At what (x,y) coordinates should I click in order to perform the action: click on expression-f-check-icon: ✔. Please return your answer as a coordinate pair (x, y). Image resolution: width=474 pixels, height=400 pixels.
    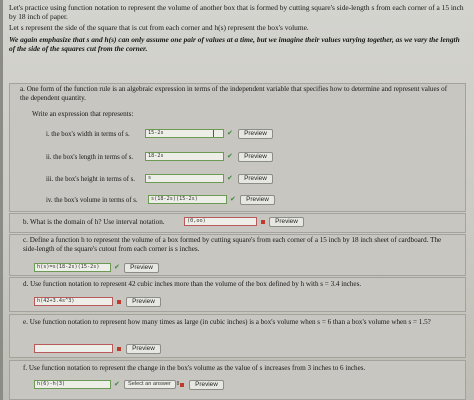
    Looking at the image, I should click on (117, 384).